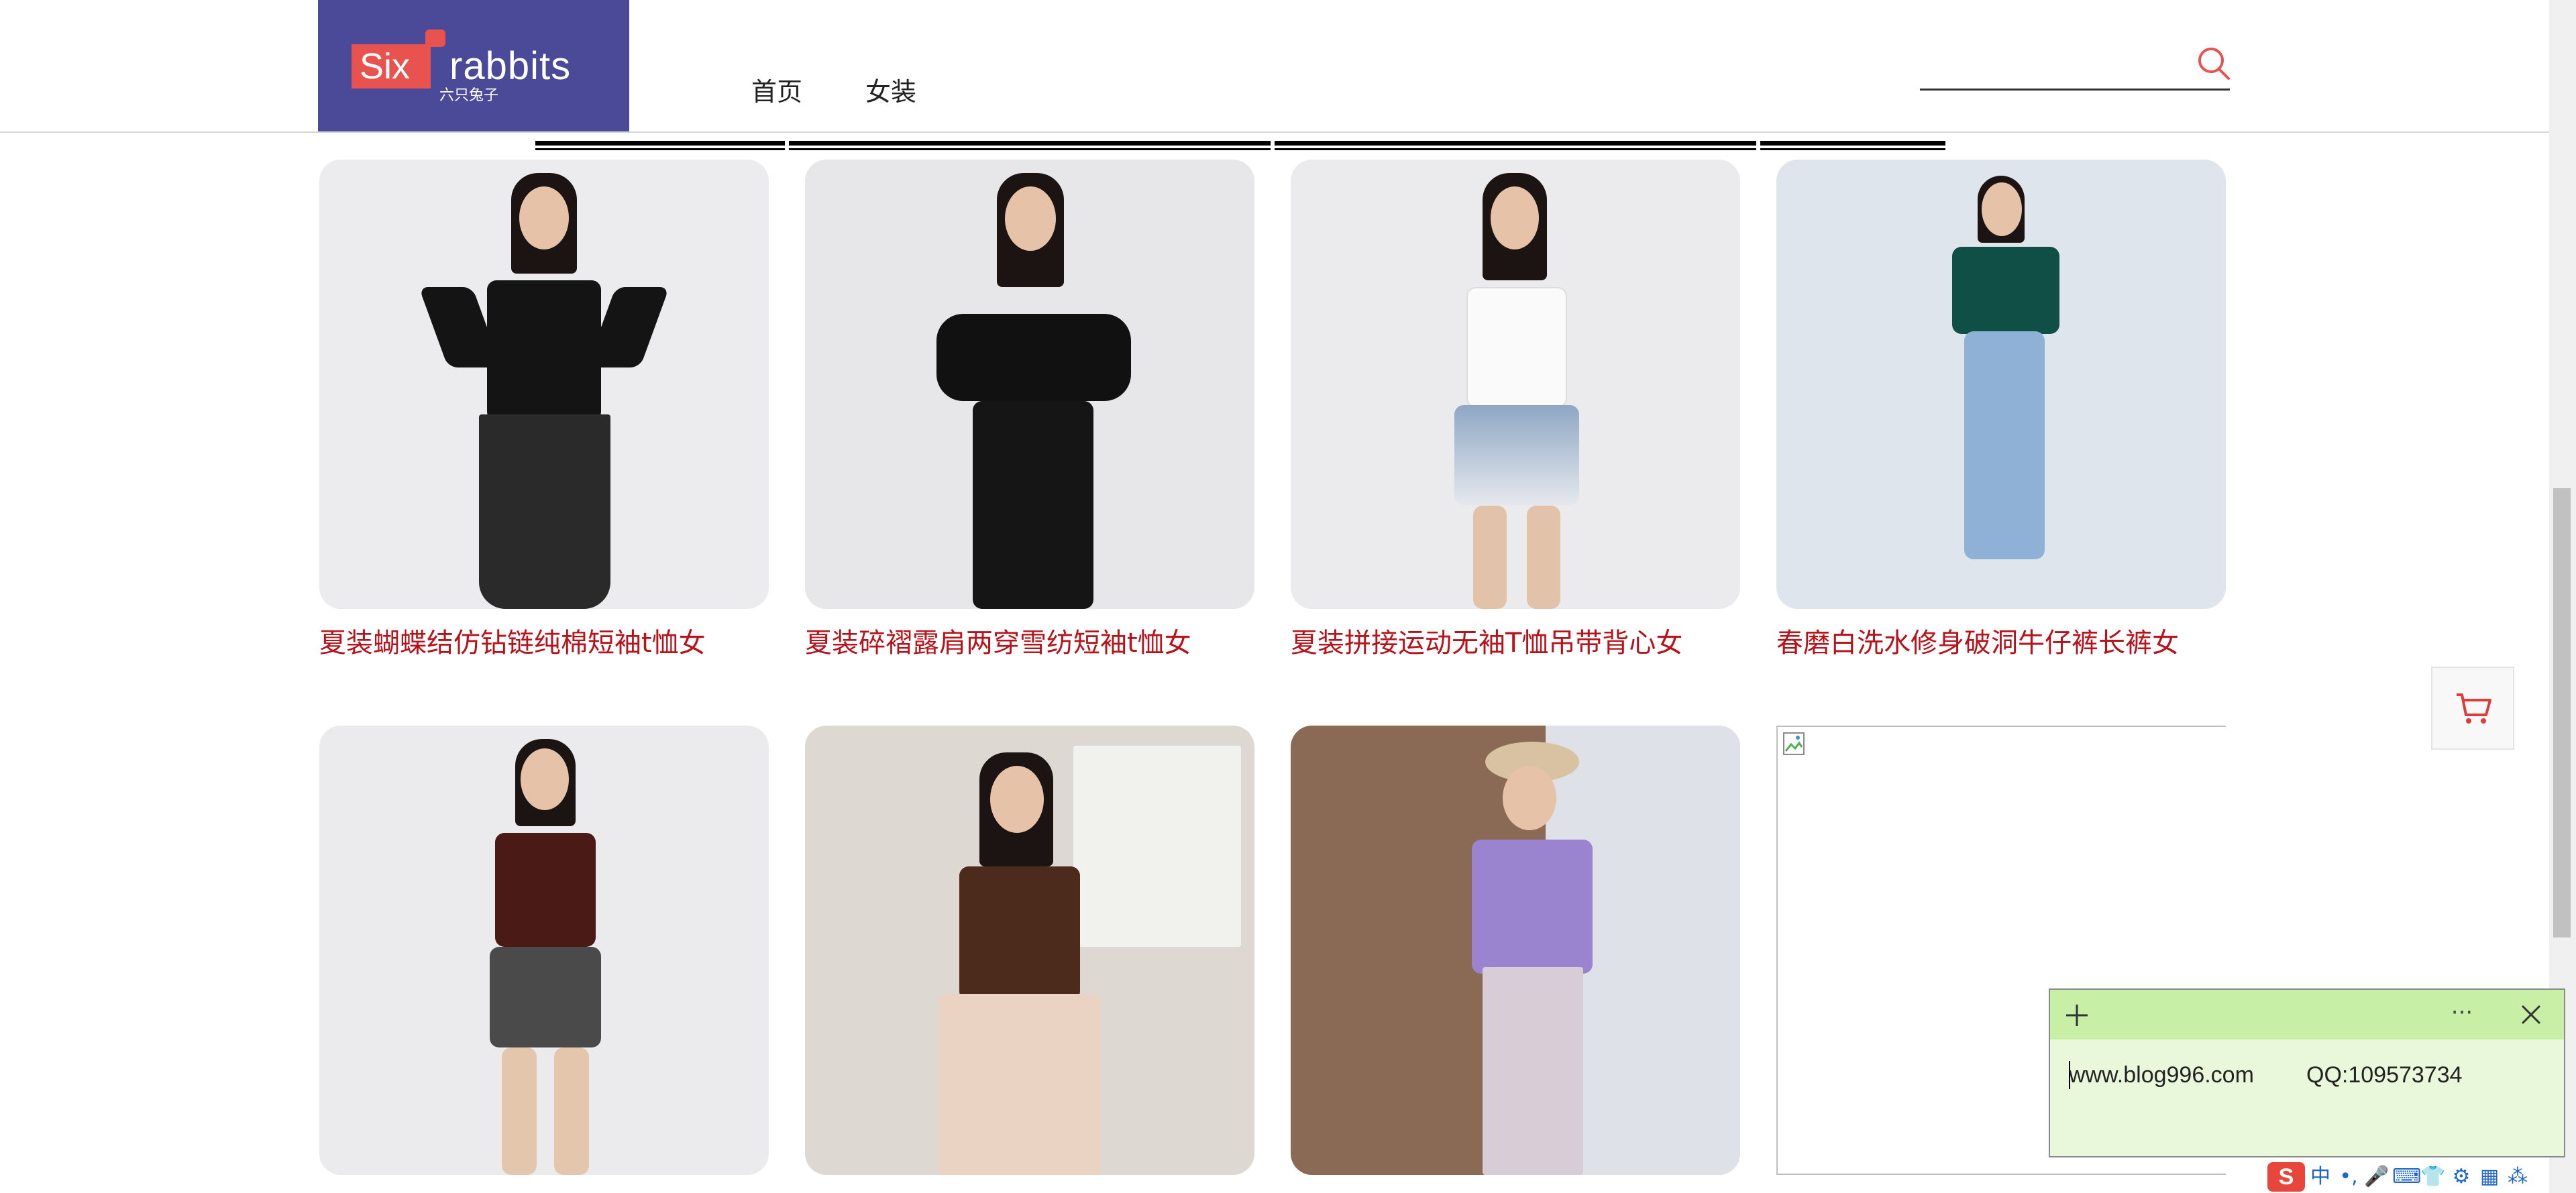  I want to click on product-card: 春磨白洗水修身破洞牛仔裤长裤女, so click(2001, 409).